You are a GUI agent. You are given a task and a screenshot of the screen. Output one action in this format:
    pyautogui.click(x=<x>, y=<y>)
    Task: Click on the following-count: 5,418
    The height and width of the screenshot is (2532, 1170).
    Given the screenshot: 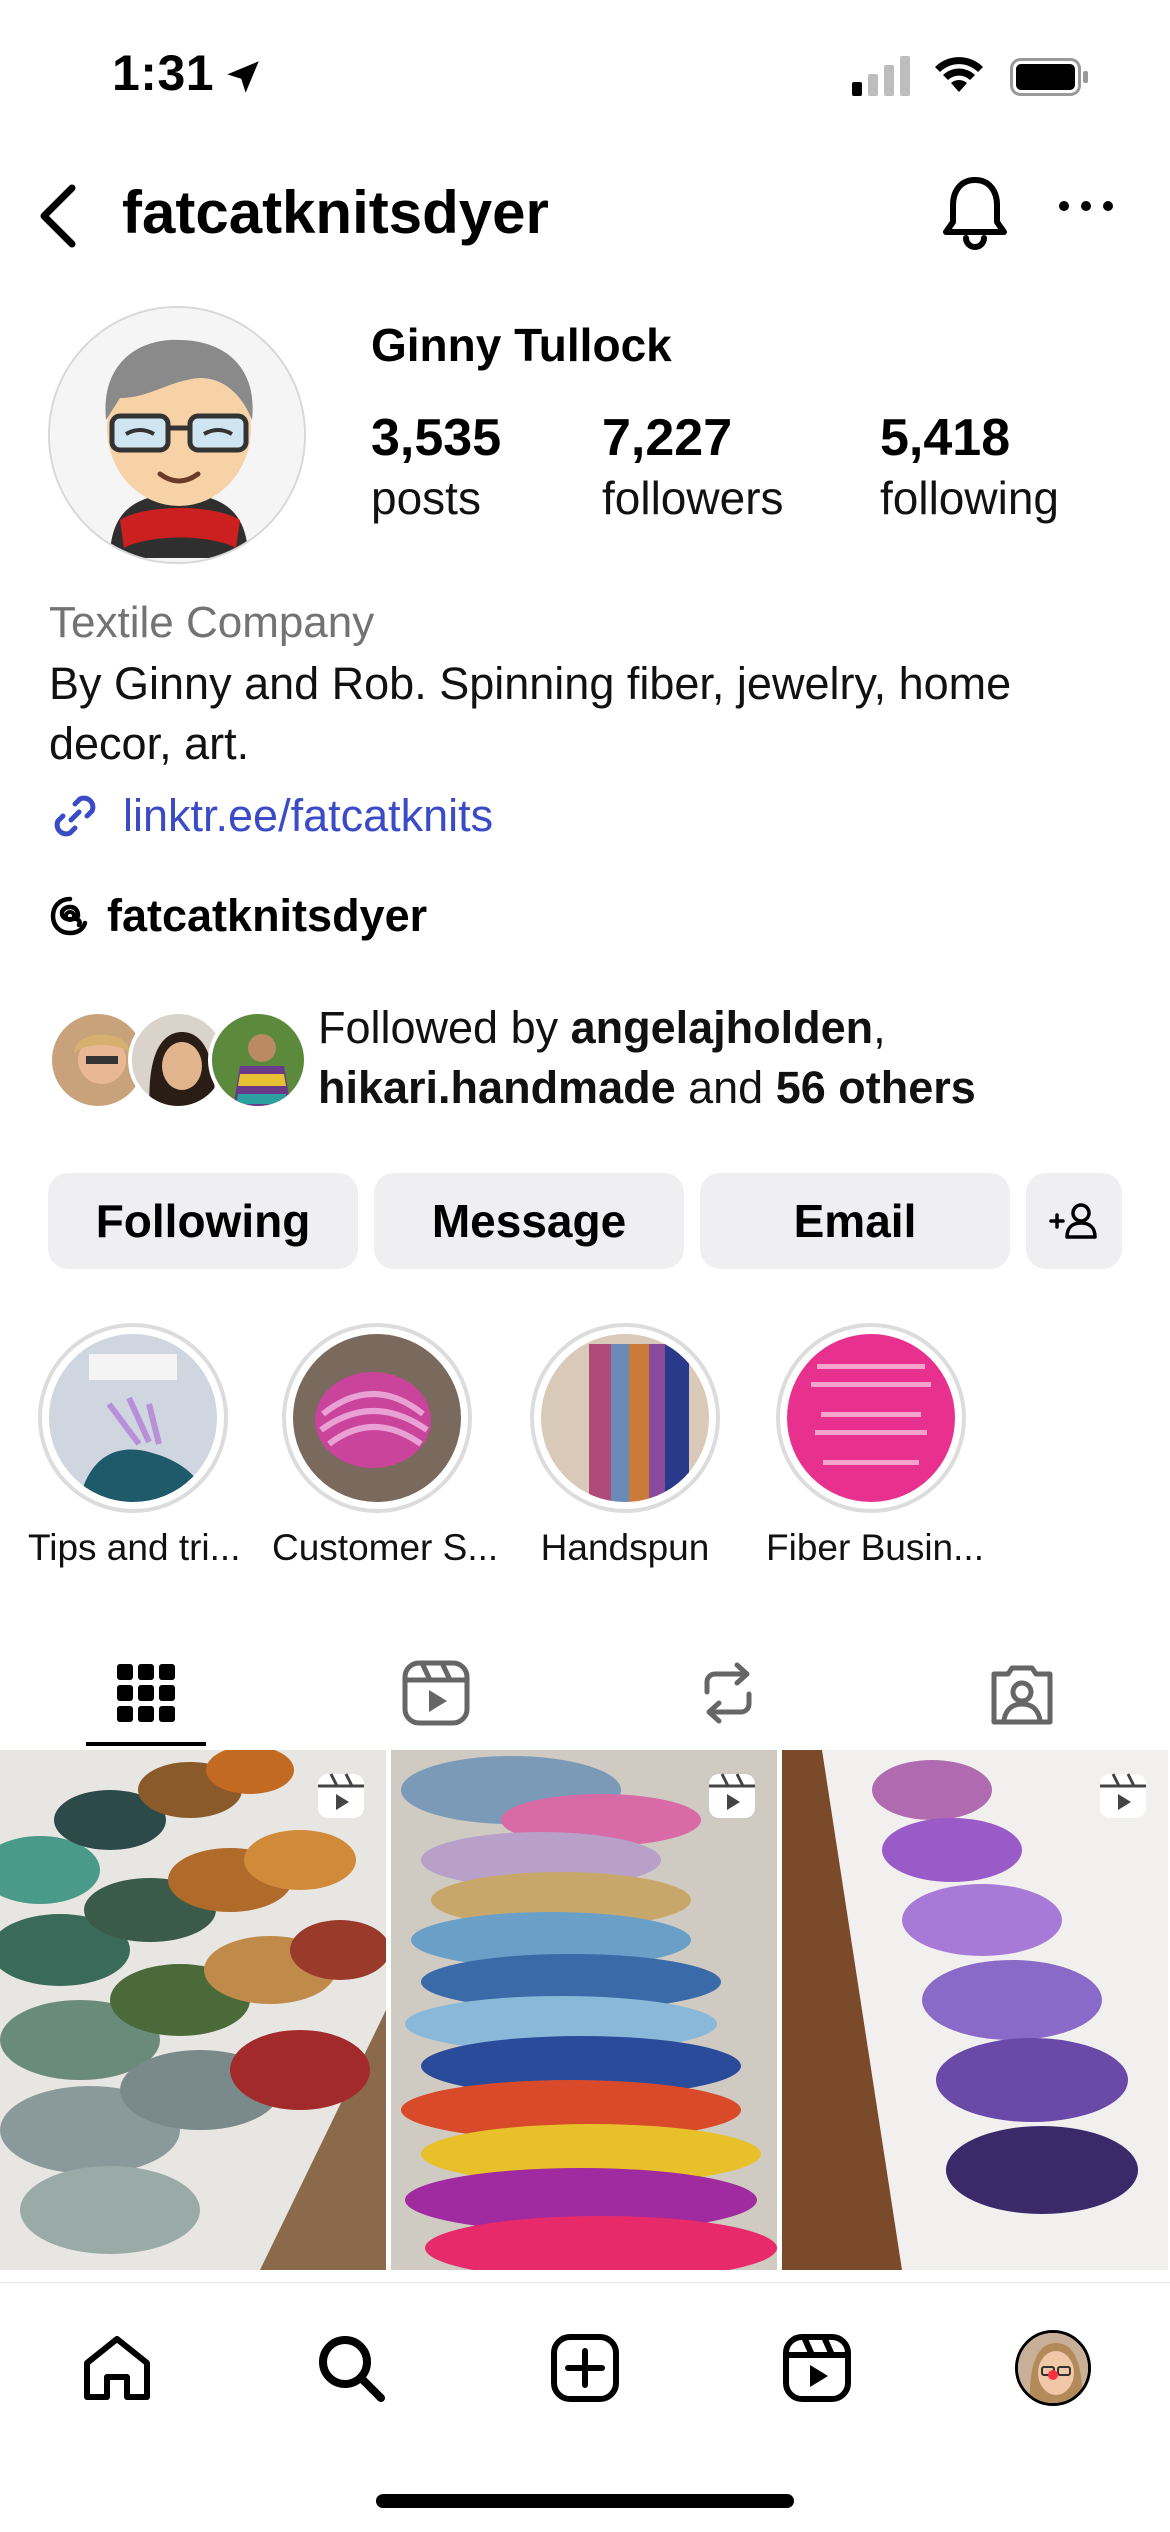 What is the action you would take?
    pyautogui.click(x=945, y=438)
    